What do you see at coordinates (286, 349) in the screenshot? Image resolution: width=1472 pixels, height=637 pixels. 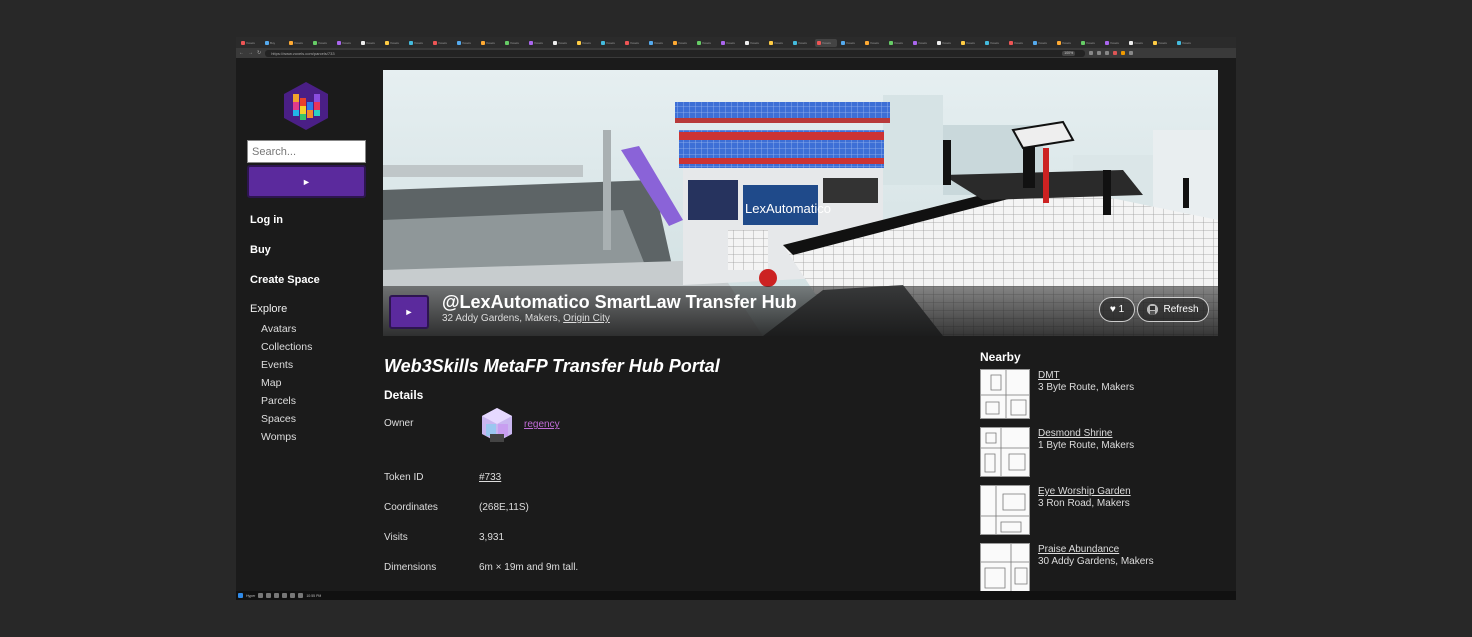 I see `nav-collections: Collections` at bounding box center [286, 349].